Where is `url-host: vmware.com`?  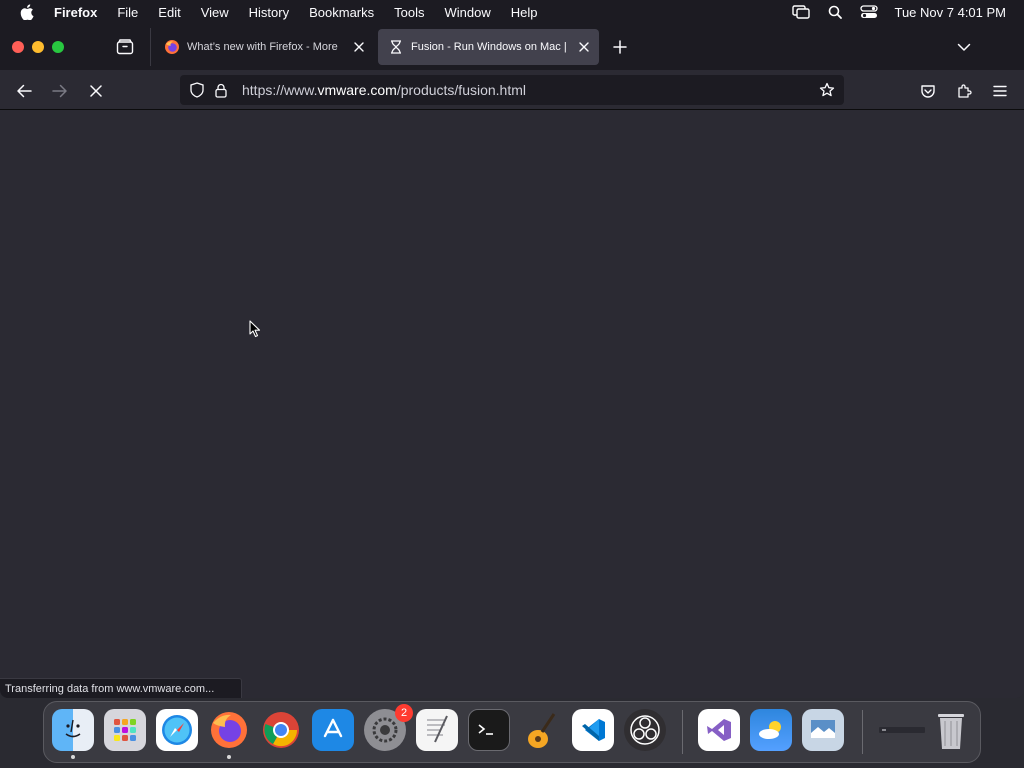 url-host: vmware.com is located at coordinates (357, 90).